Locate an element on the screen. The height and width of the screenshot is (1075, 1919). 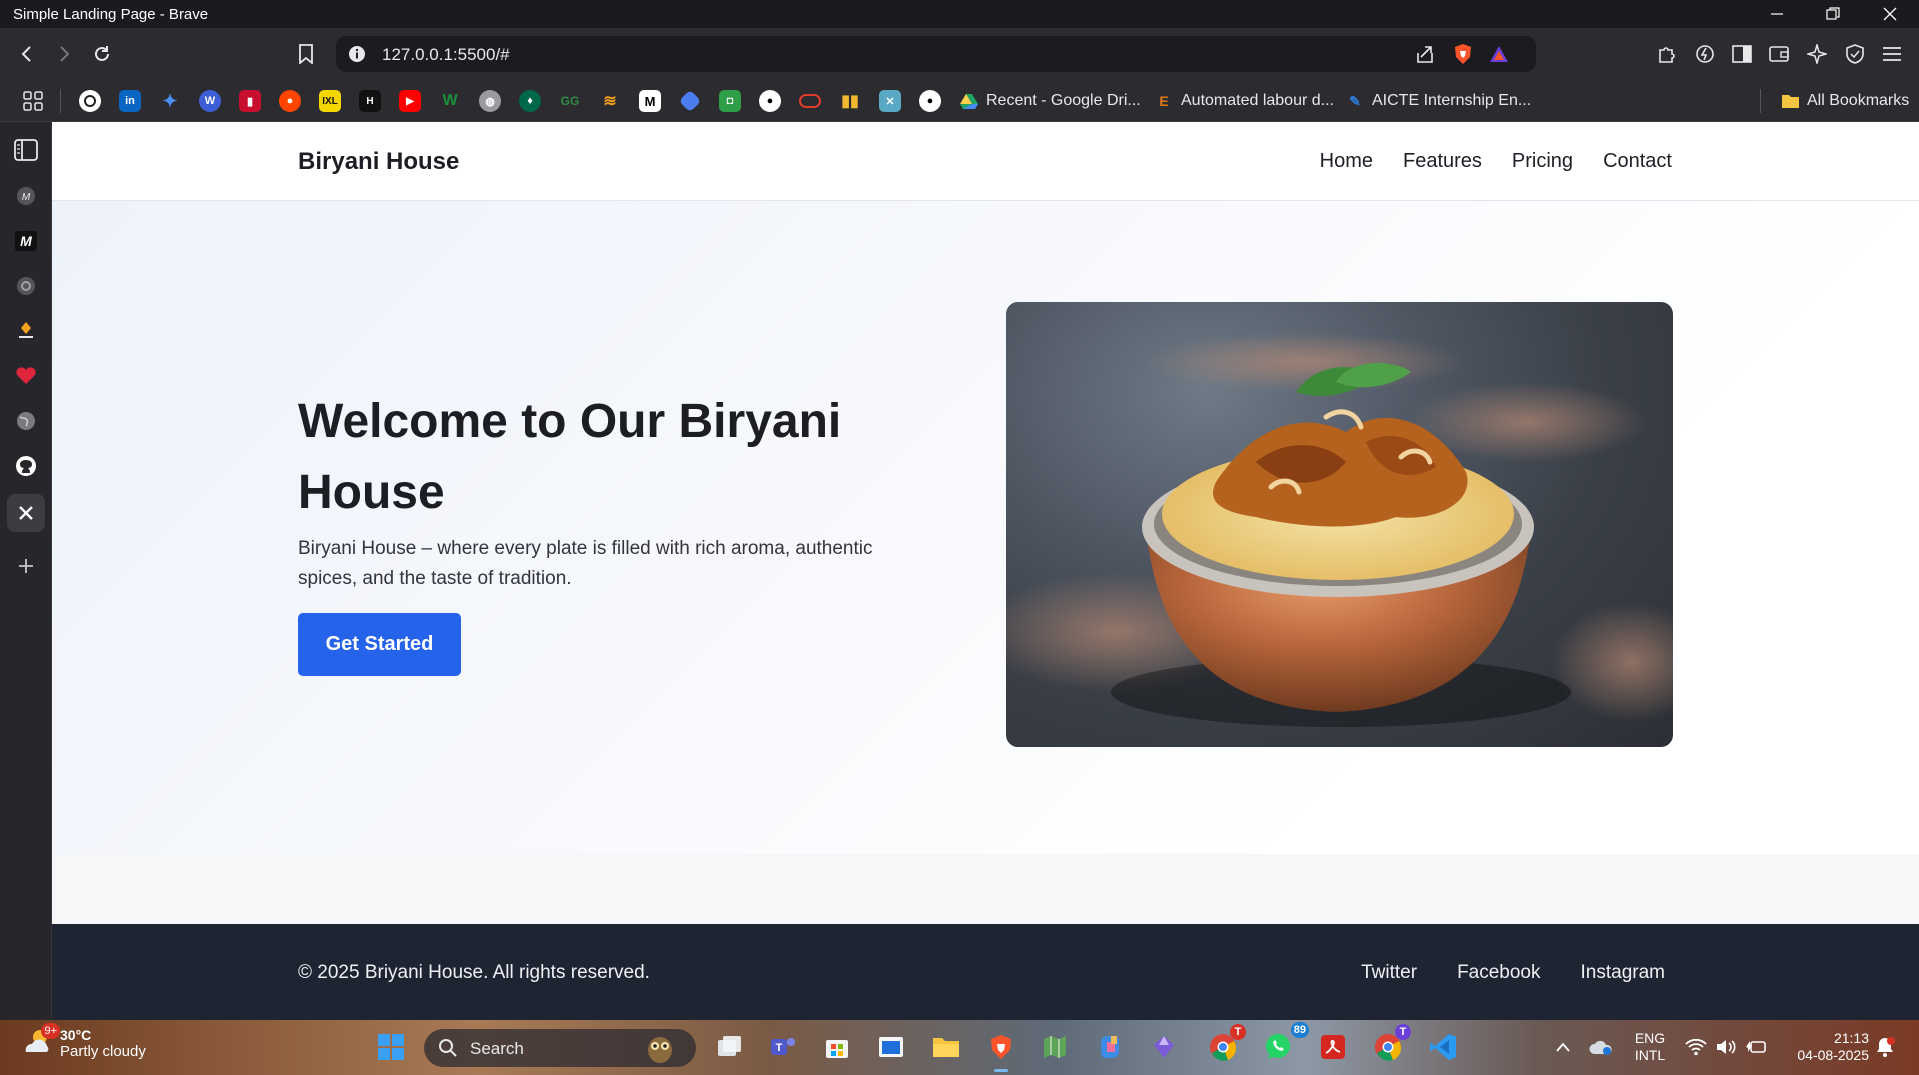
footer-link-facebook: Facebook is located at coordinates (1498, 973).